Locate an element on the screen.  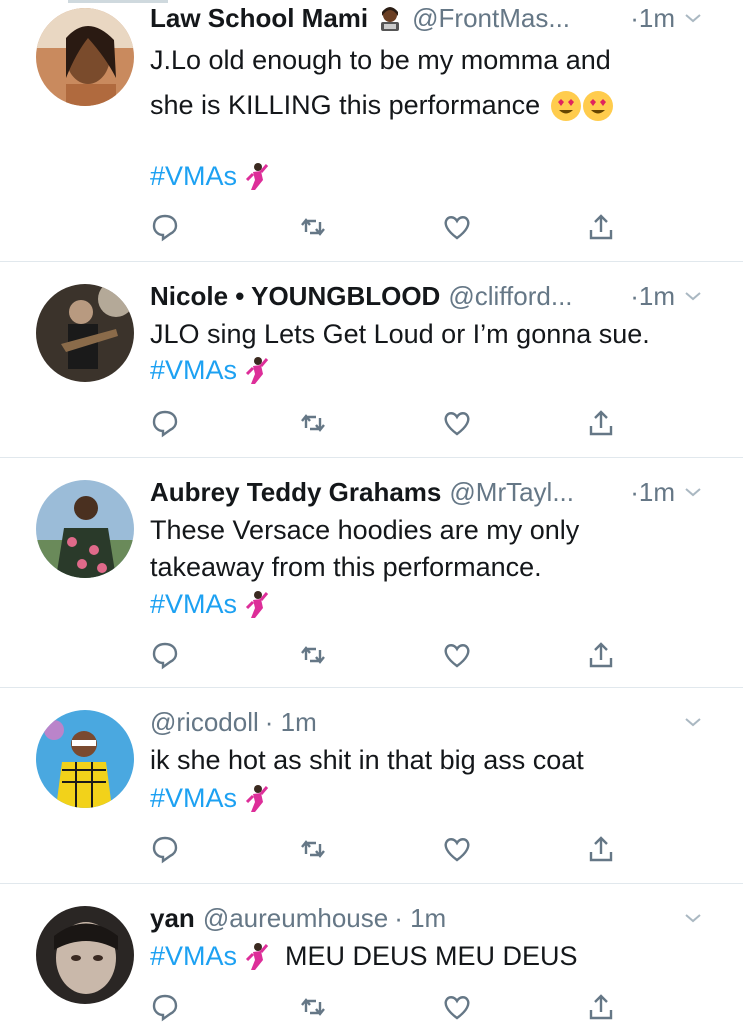
user-handle: @aureumhouse is located at coordinates (295, 918).